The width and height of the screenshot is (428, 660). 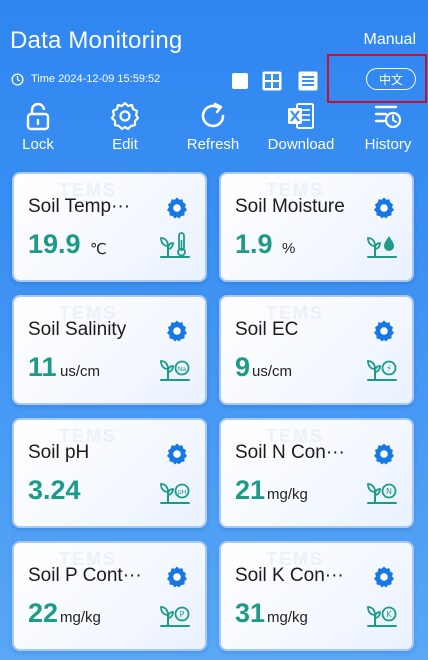 I want to click on sensor-unit: ℃, so click(x=98, y=249).